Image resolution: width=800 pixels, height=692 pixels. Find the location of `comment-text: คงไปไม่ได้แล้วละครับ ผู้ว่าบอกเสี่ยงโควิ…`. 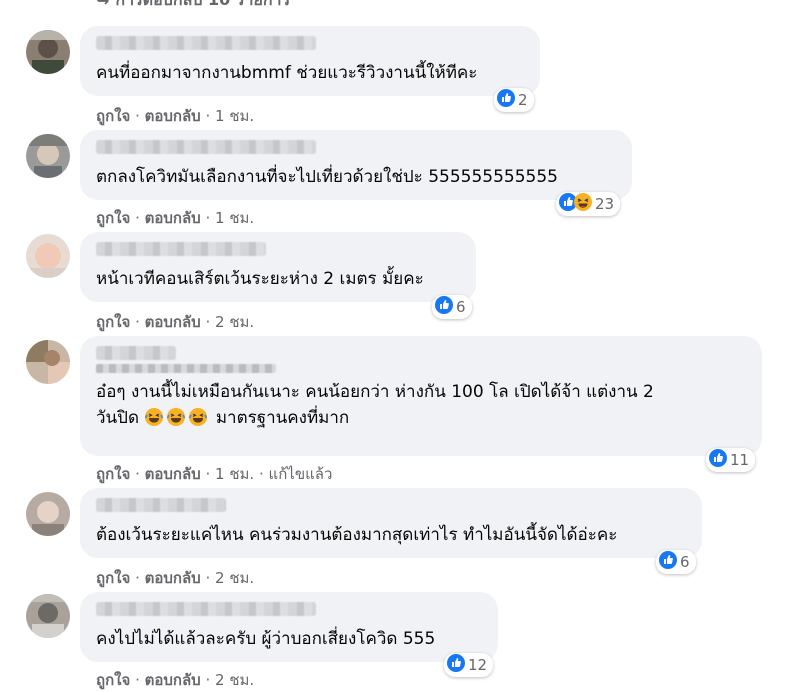

comment-text: คงไปไม่ได้แล้วละครับ ผู้ว่าบอกเสี่ยงโควิ… is located at coordinates (266, 639).